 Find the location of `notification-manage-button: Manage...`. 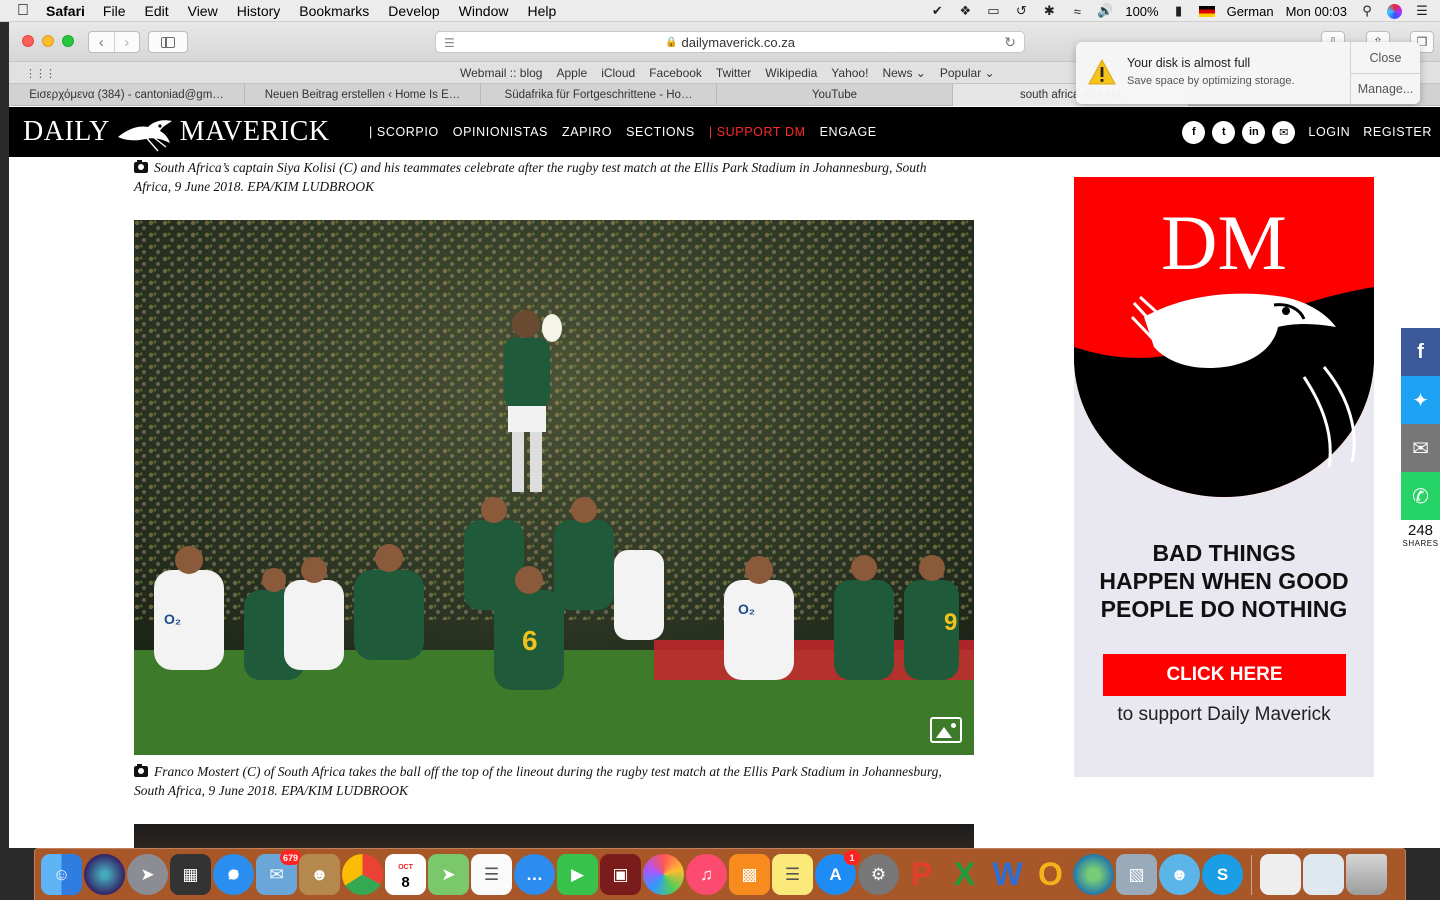

notification-manage-button: Manage... is located at coordinates (1385, 88).